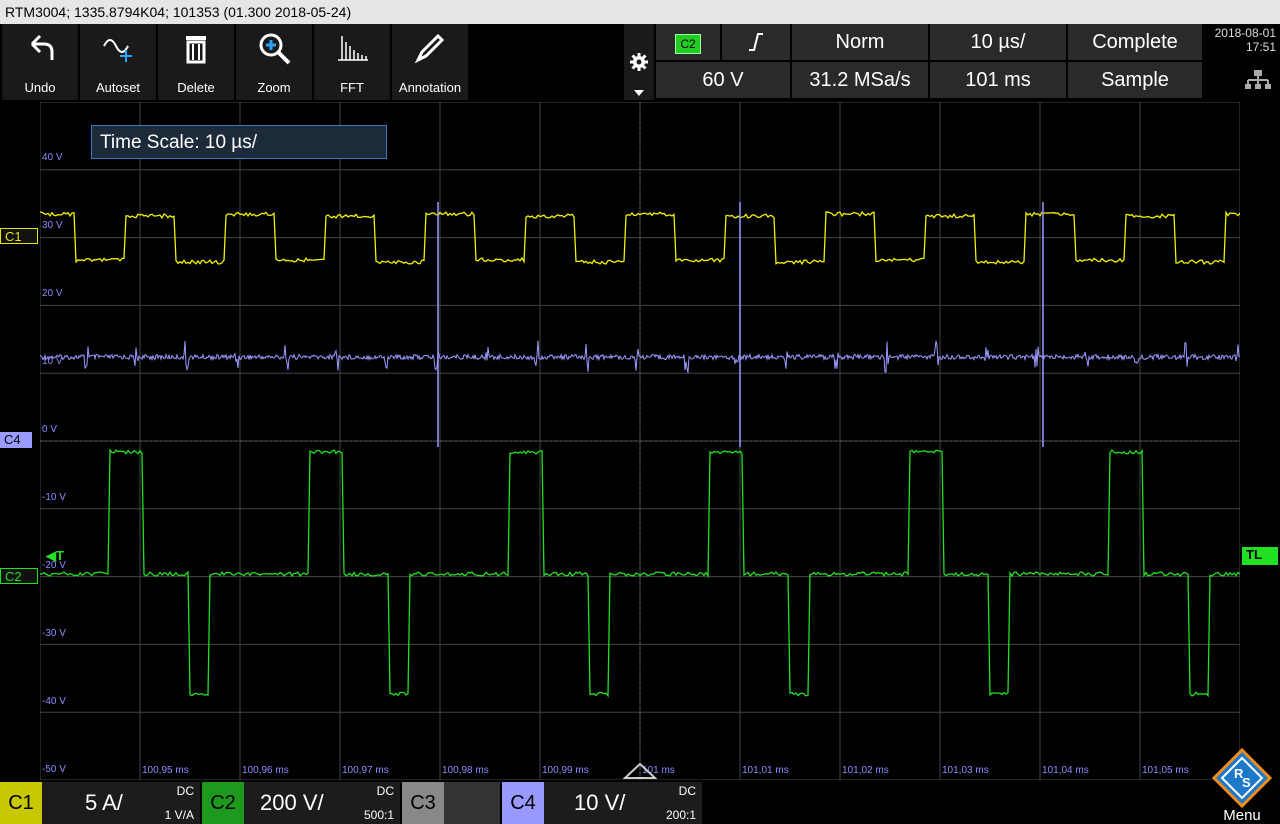  What do you see at coordinates (523, 803) in the screenshot?
I see `c4-tag: C4` at bounding box center [523, 803].